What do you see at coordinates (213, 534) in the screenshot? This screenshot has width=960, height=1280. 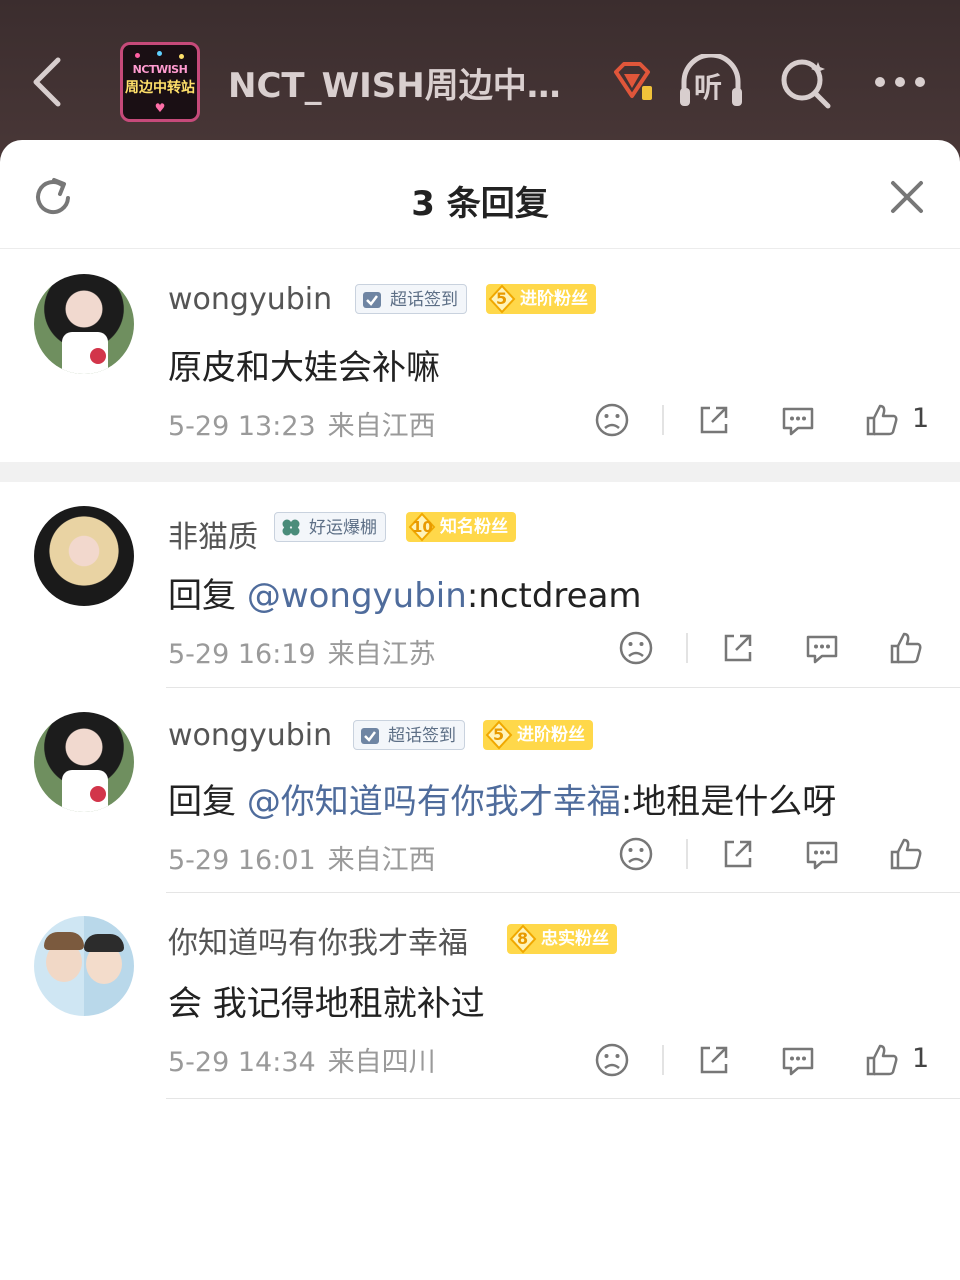 I see `username: 非猫质` at bounding box center [213, 534].